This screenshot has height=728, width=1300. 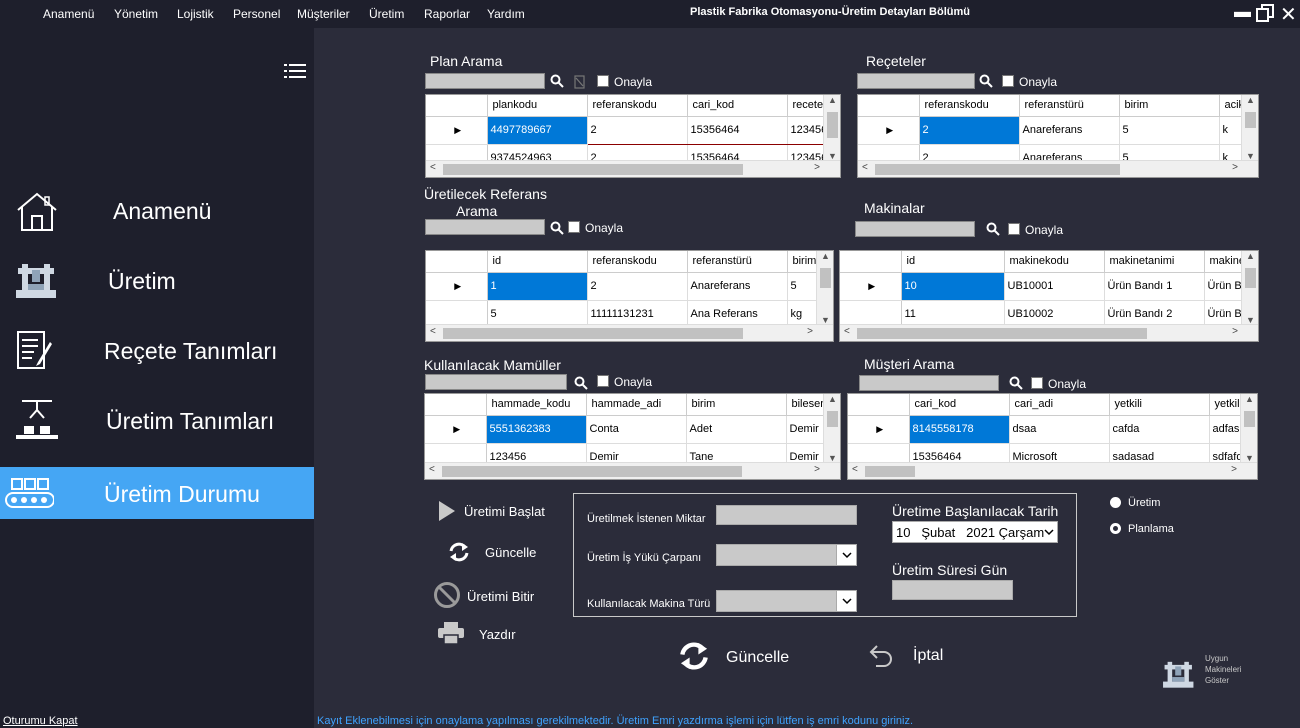 I want to click on minimize-icon: ▬, so click(x=1242, y=12).